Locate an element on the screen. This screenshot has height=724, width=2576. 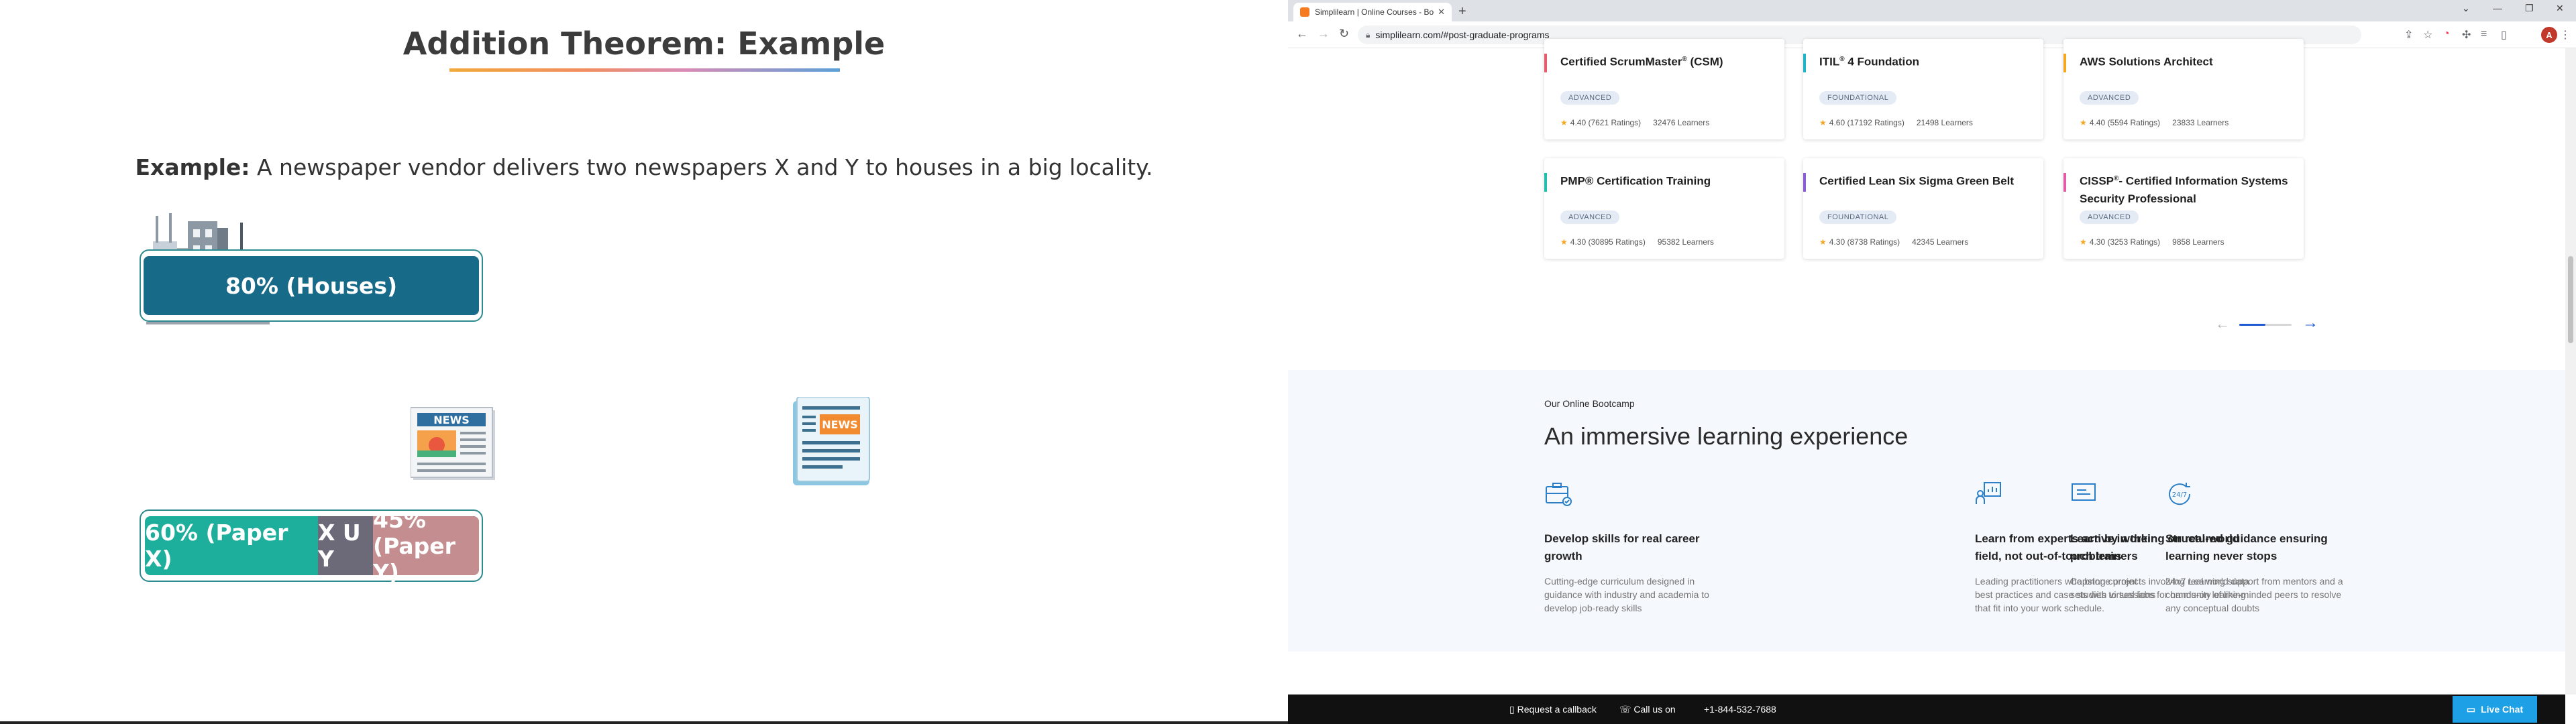
course-meta: ★ 4.60 (17192 Ratings) 21498 Learners is located at coordinates (1896, 122).